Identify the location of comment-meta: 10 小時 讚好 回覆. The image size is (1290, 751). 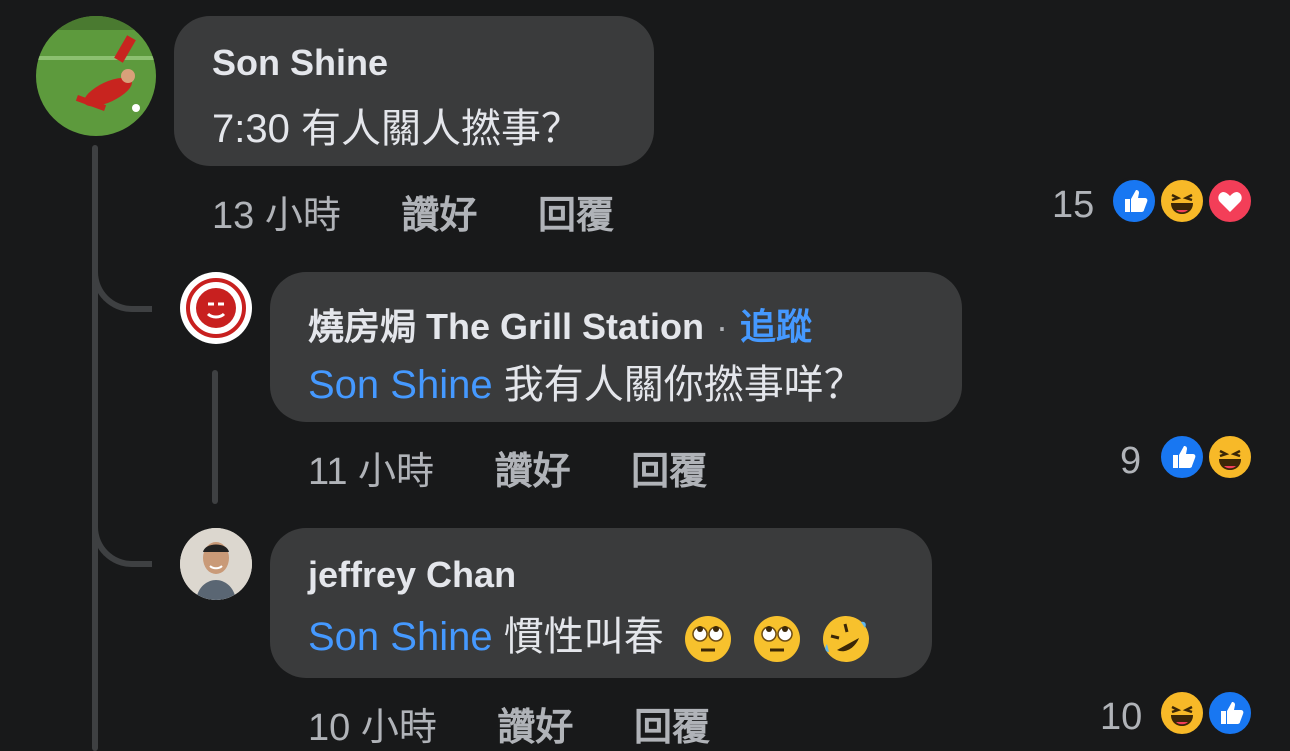
(509, 723).